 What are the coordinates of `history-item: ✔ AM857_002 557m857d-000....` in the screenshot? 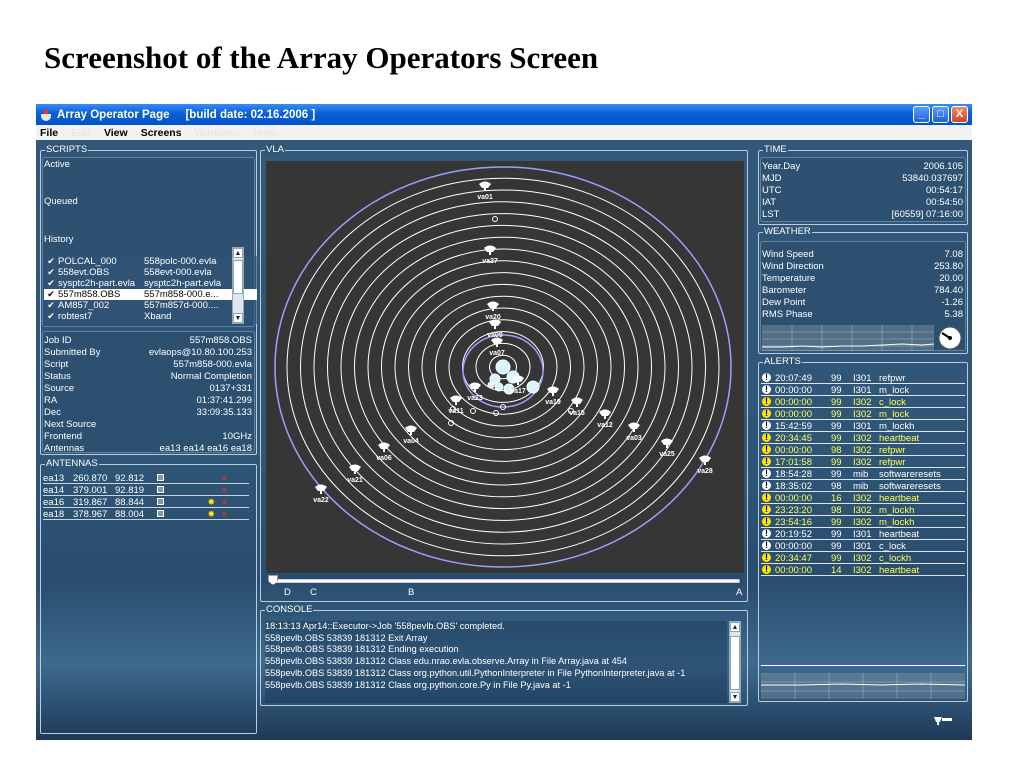 It's located at (150, 305).